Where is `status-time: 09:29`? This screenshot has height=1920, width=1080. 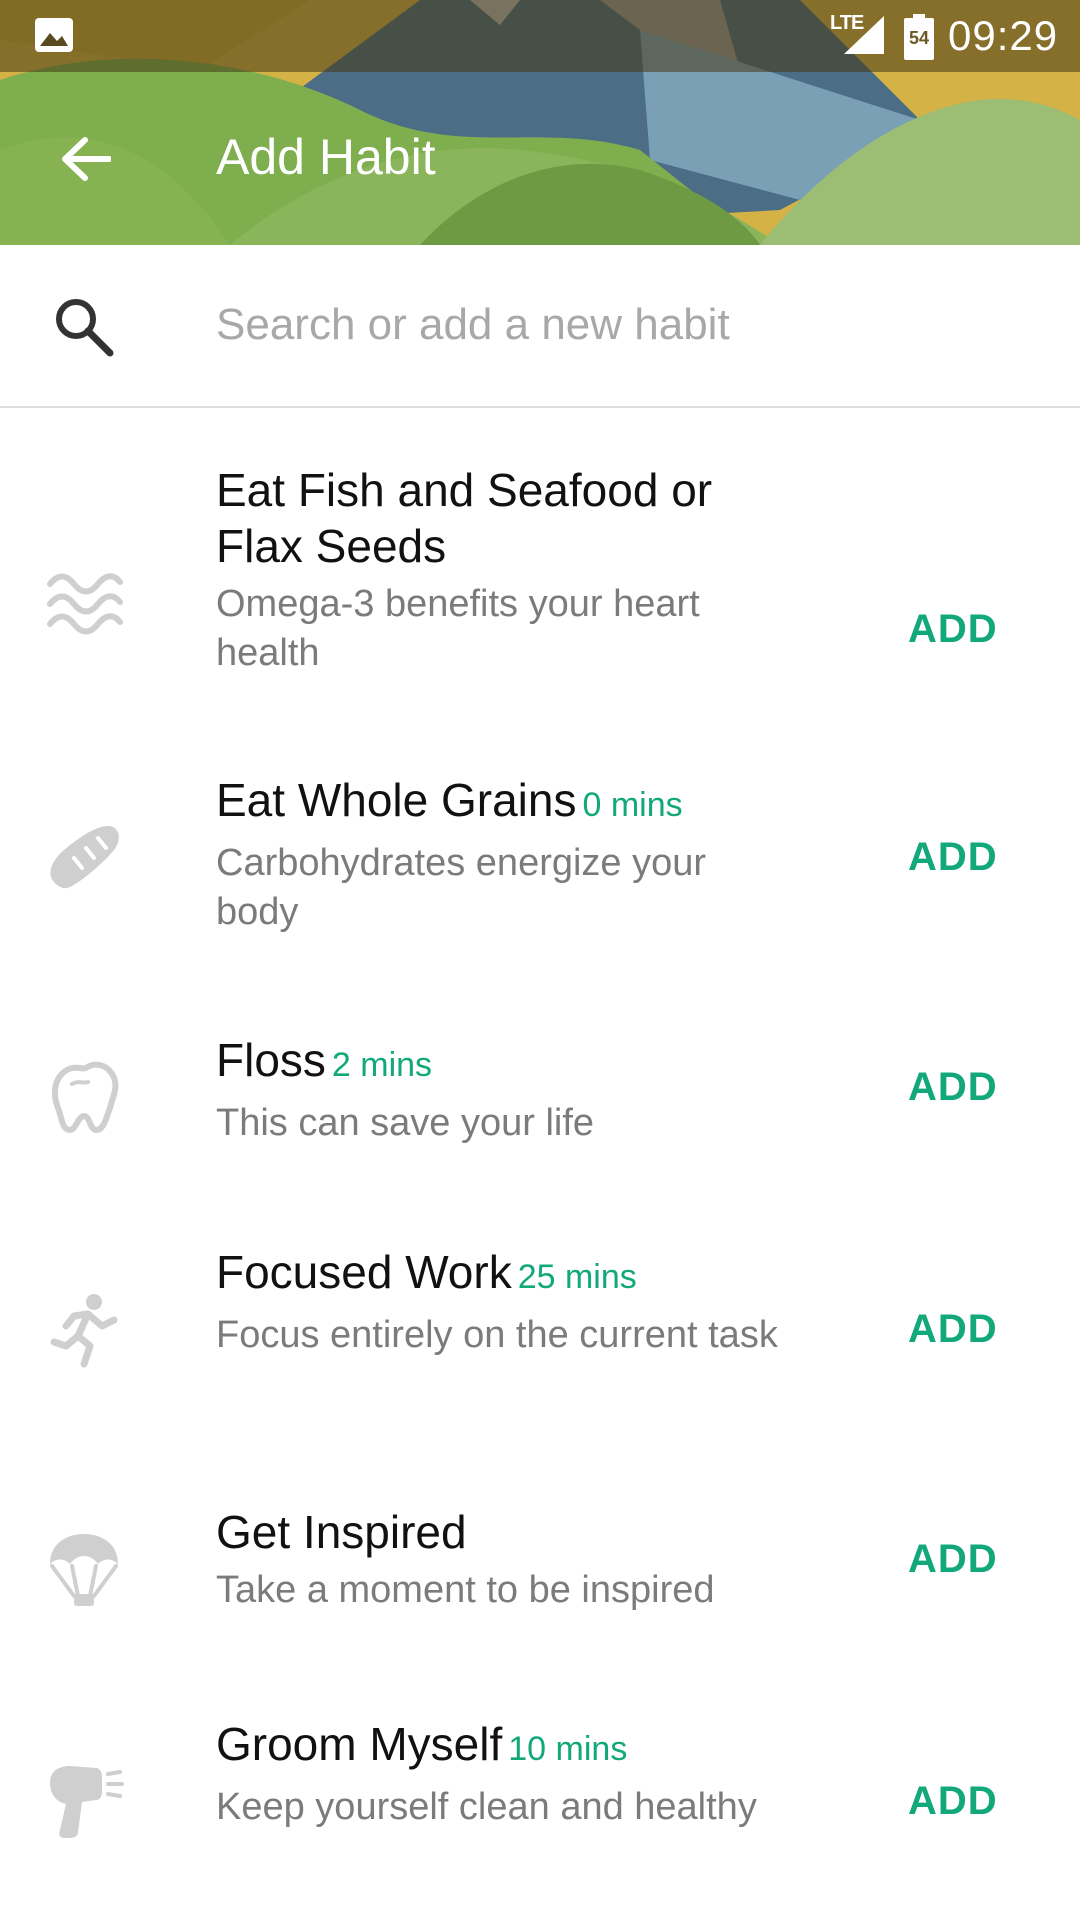
status-time: 09:29 is located at coordinates (1003, 35).